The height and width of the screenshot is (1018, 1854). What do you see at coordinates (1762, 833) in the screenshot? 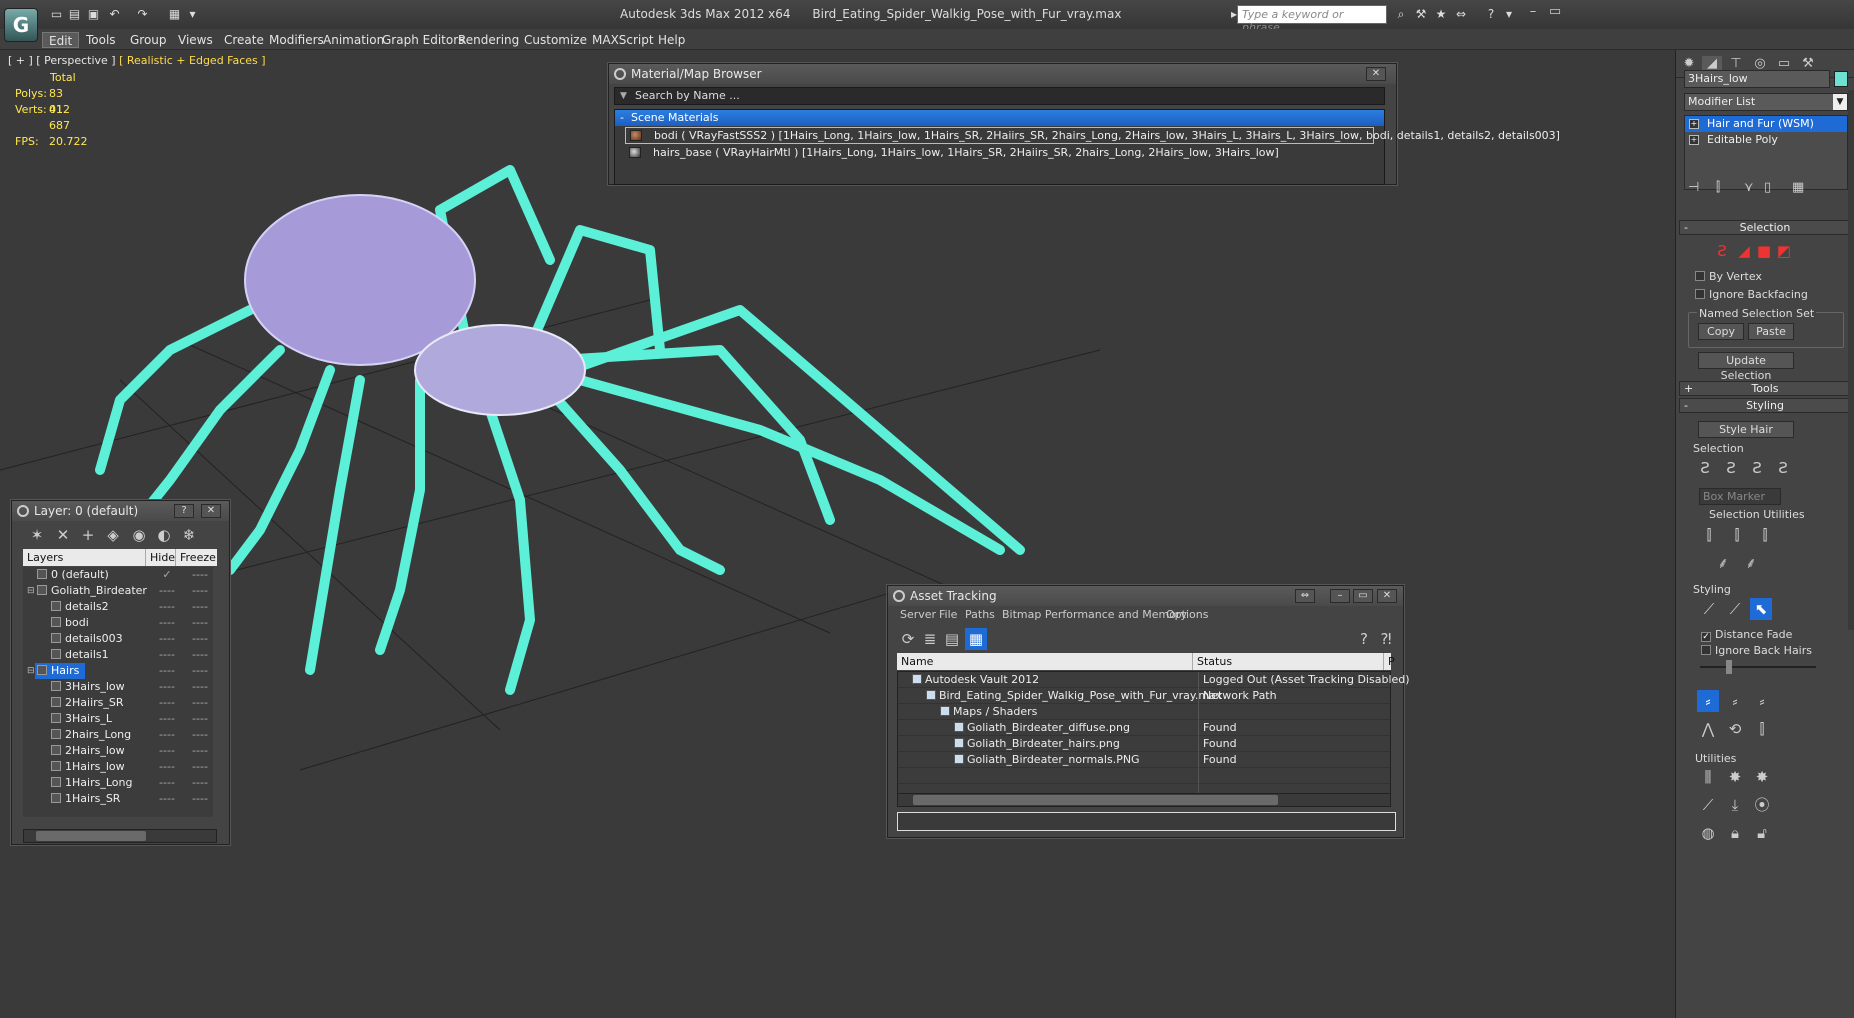
I see `unlock-hairs-icon: 🔓︎` at bounding box center [1762, 833].